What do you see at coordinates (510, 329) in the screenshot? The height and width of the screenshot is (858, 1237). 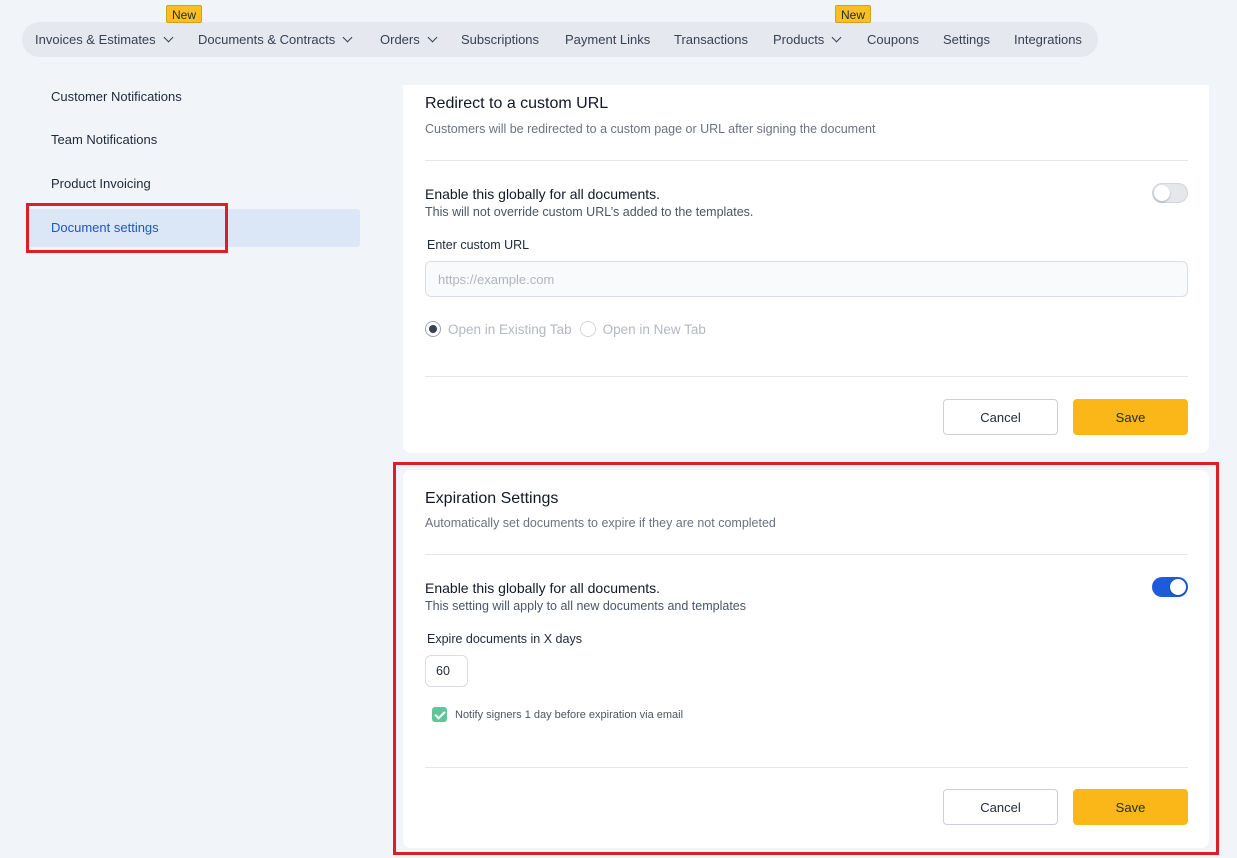 I see `open-existing-tab-label: Open in Existing Tab` at bounding box center [510, 329].